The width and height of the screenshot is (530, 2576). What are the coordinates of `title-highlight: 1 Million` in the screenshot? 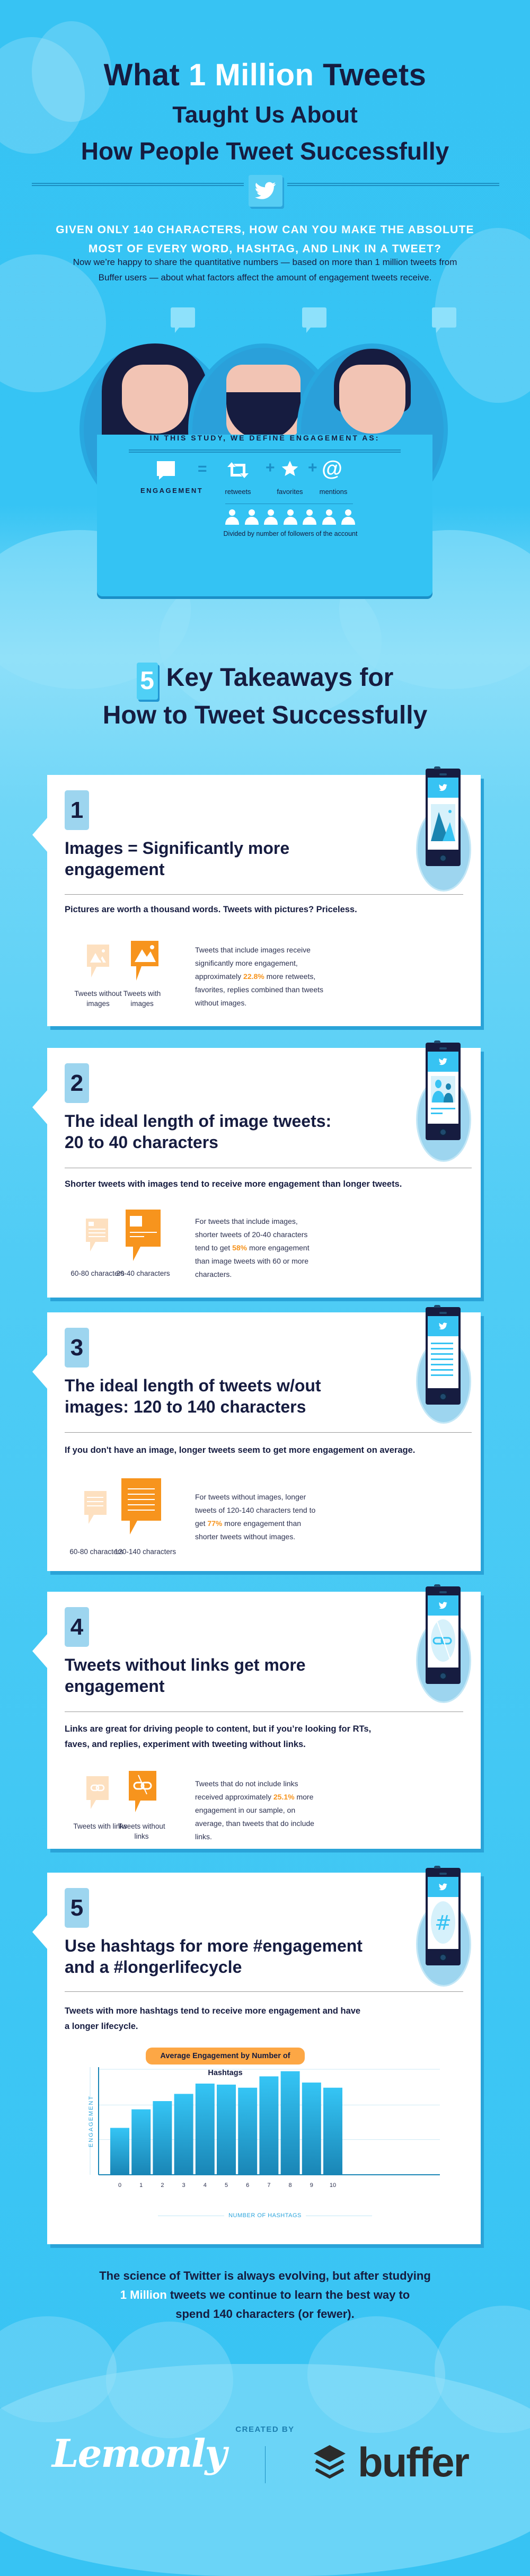 It's located at (251, 75).